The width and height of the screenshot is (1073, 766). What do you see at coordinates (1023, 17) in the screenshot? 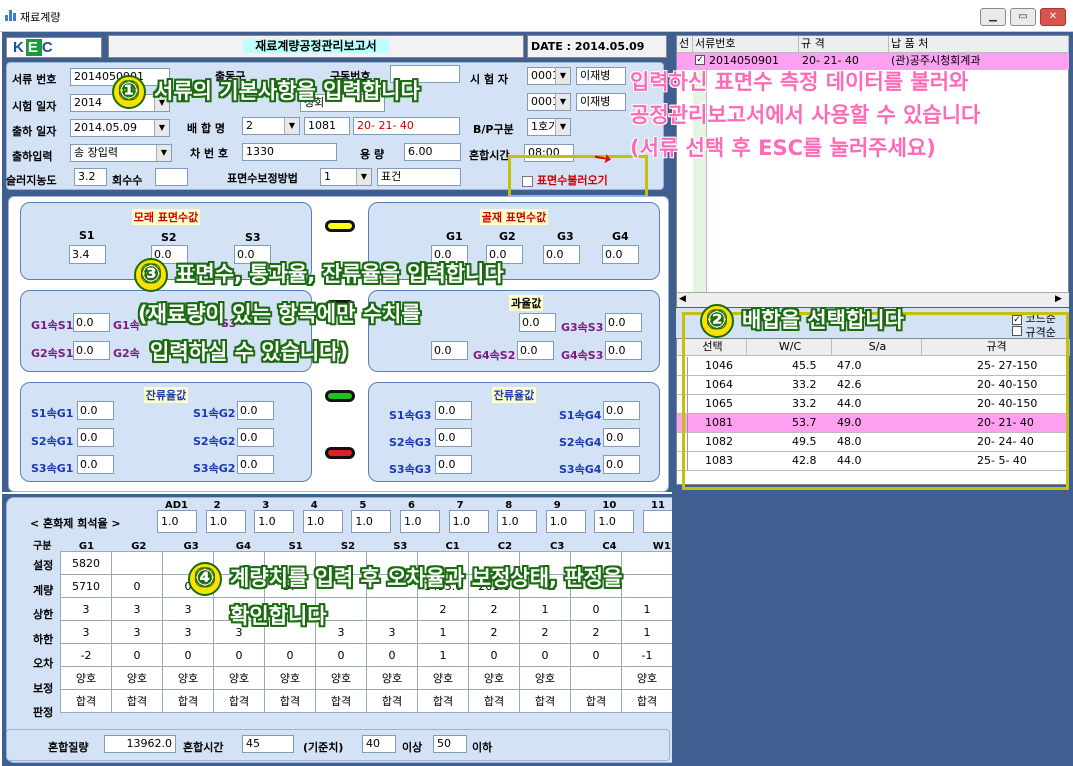
I see `maximize-button: ▭` at bounding box center [1023, 17].